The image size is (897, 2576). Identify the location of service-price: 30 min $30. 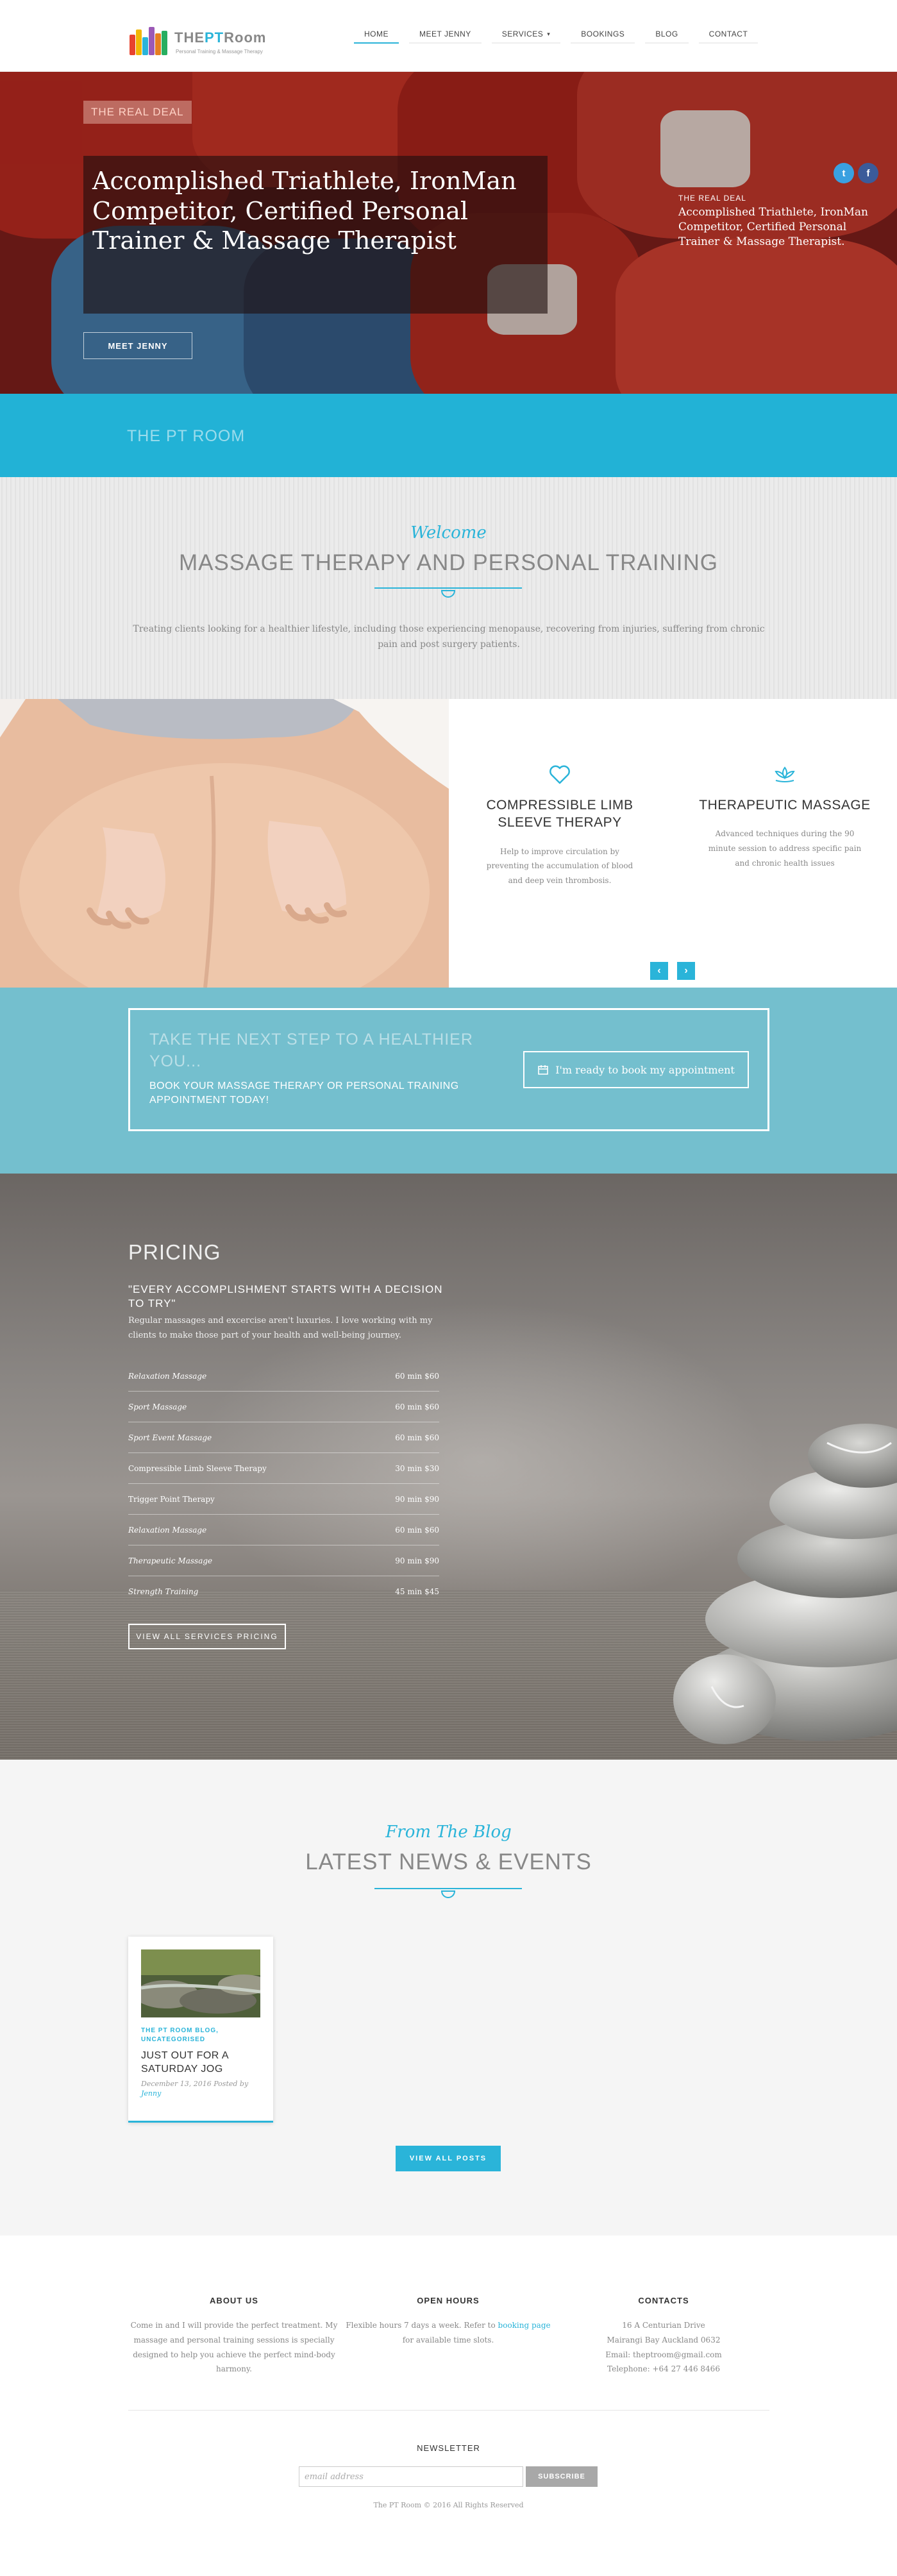
(417, 1468).